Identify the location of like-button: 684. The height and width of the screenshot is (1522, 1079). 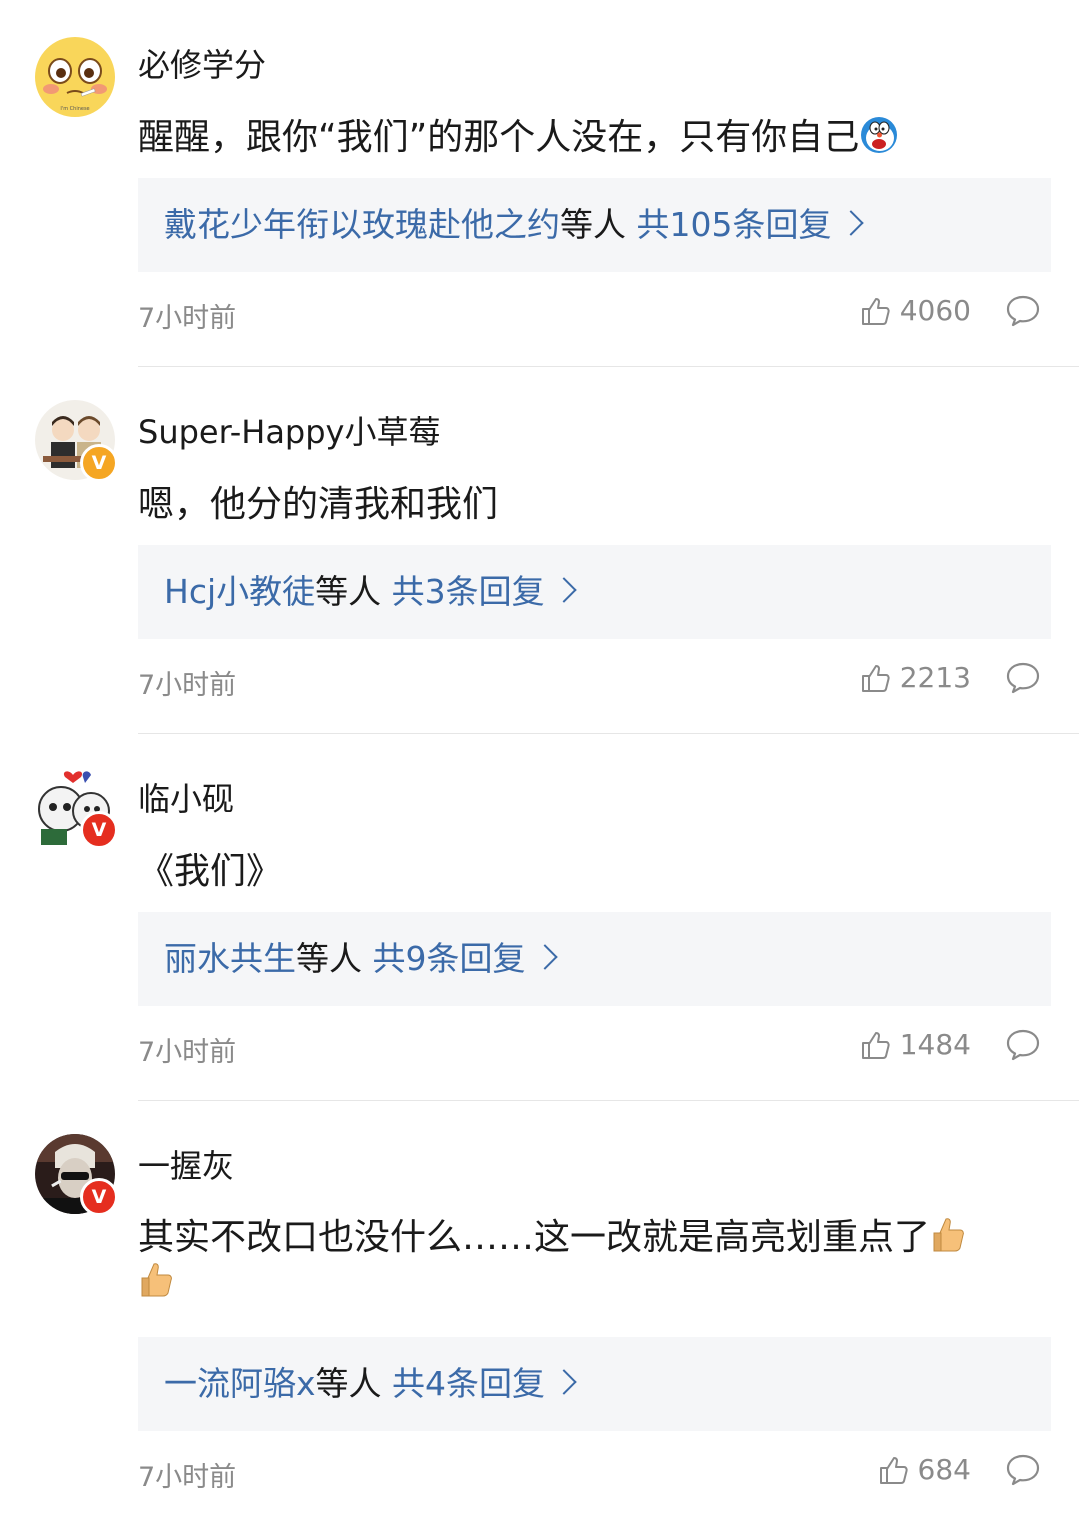
(924, 1469).